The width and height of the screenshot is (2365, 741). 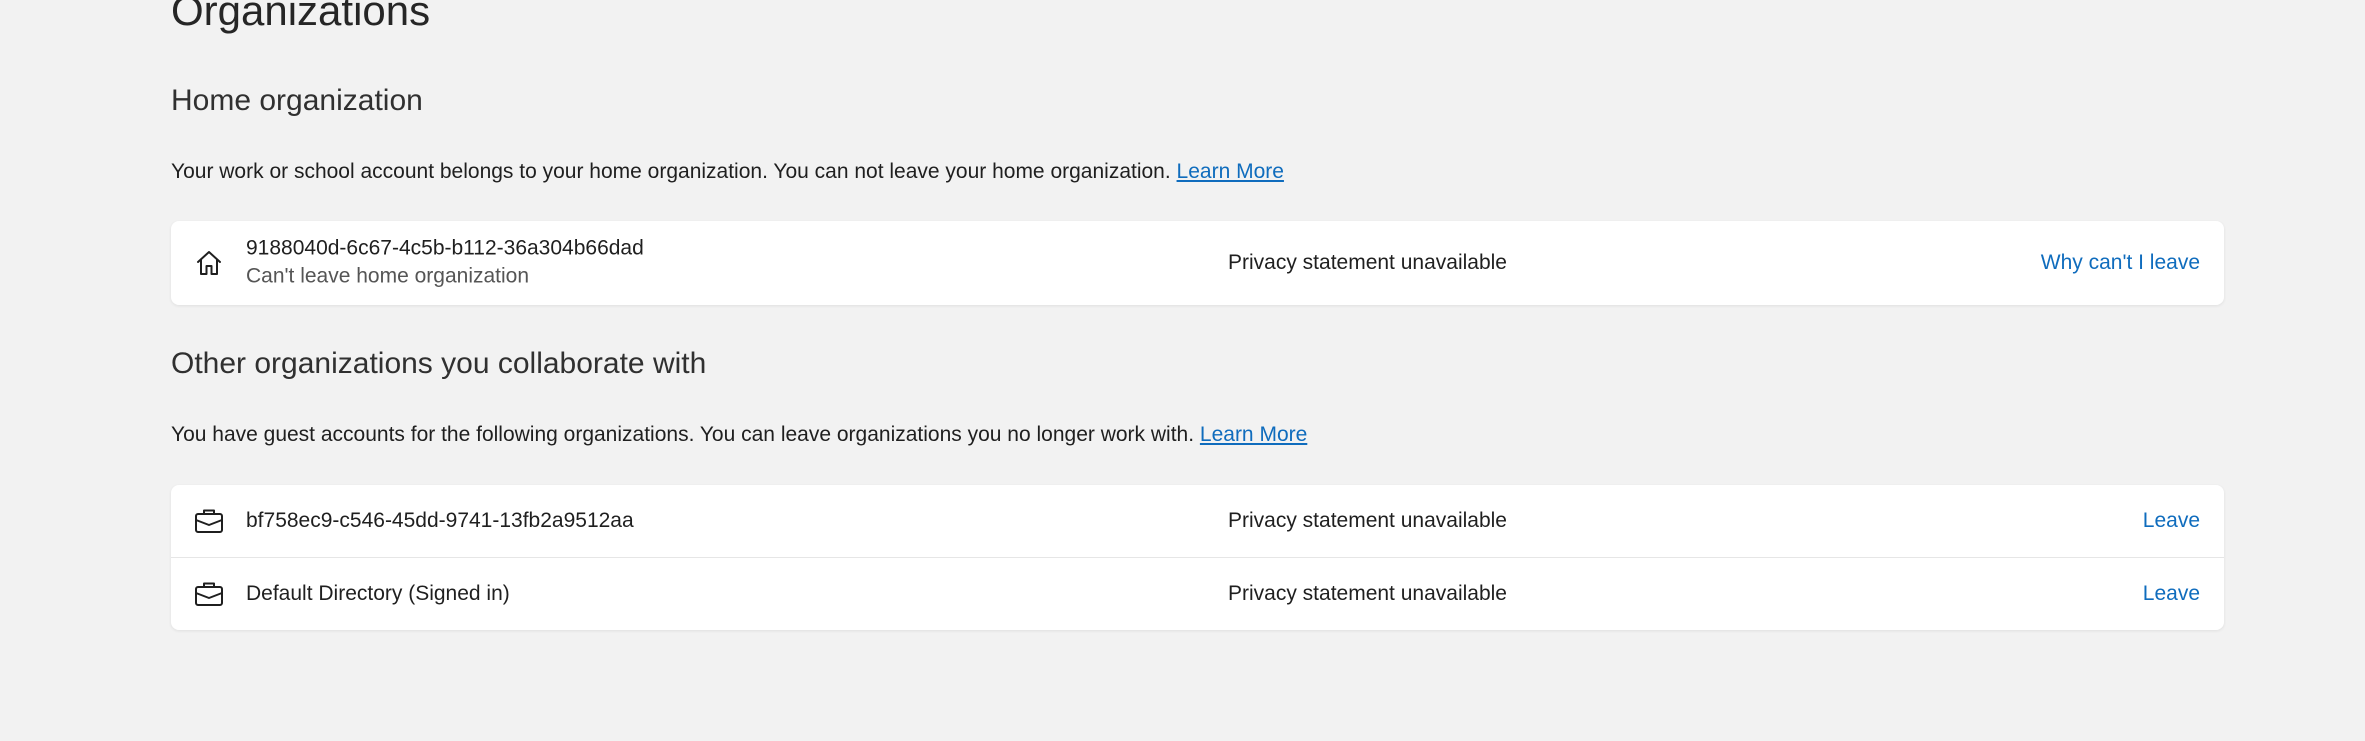 I want to click on organization-info: Default Directory (Signed in), so click(x=378, y=594).